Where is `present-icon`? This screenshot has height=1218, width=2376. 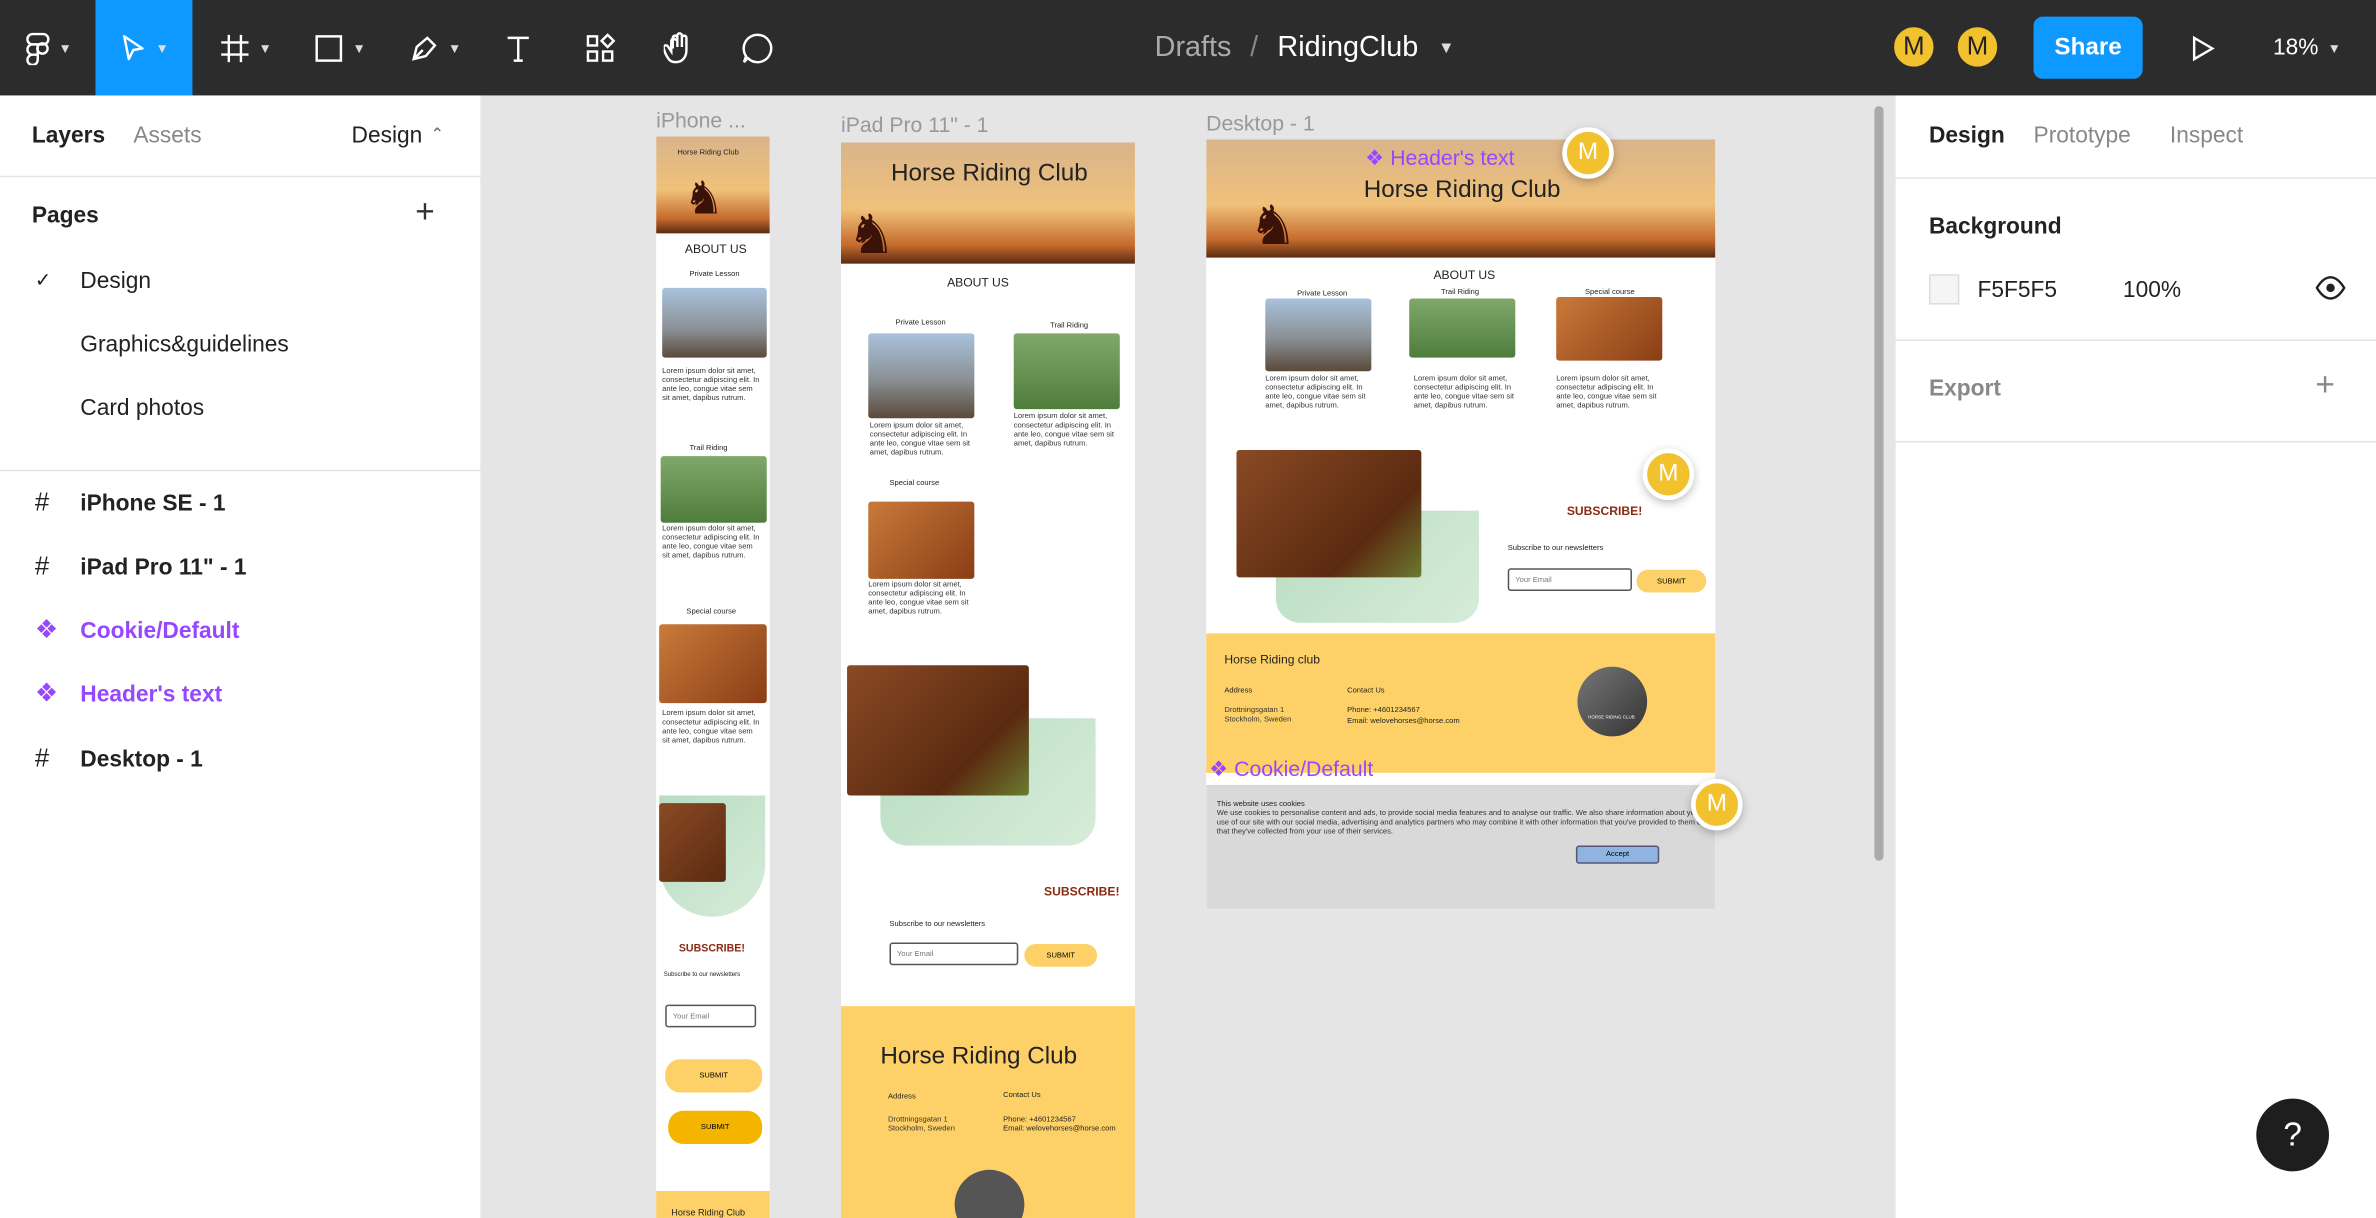 present-icon is located at coordinates (2203, 47).